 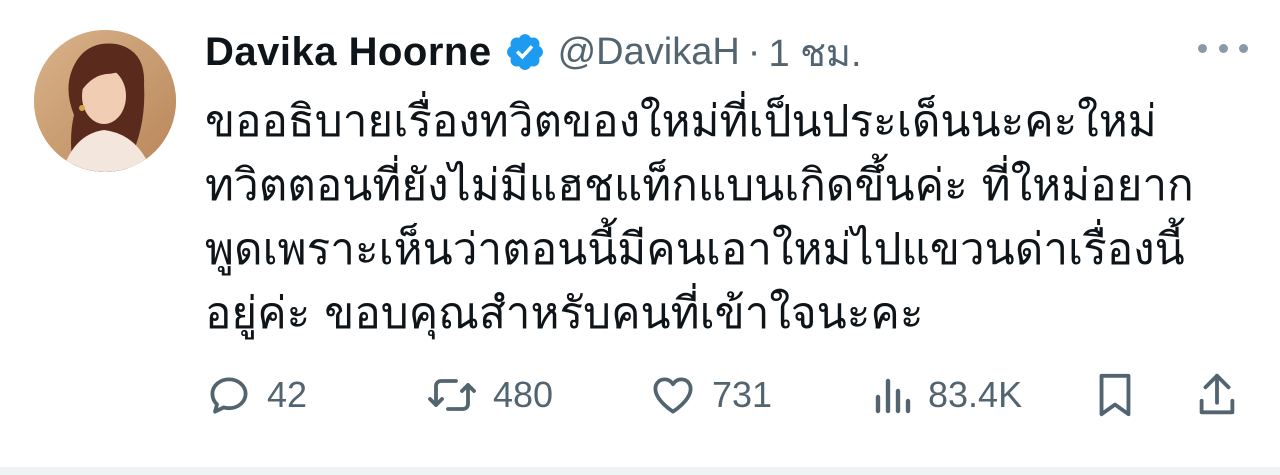 I want to click on divider, so click(x=640, y=471).